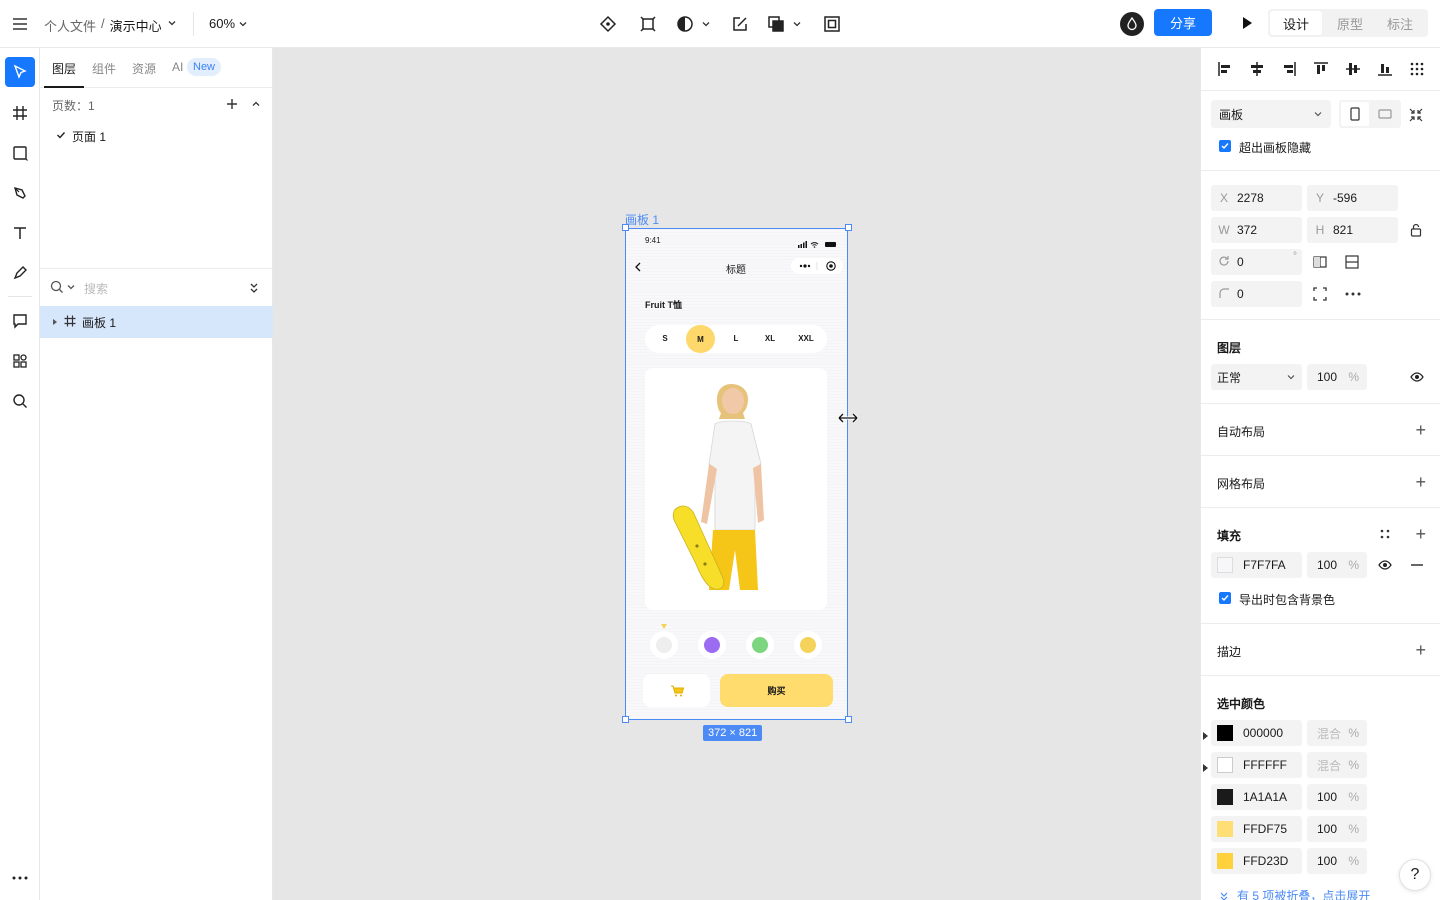 This screenshot has height=900, width=1440. Describe the element at coordinates (20, 72) in the screenshot. I see `move-tool-icon` at that location.